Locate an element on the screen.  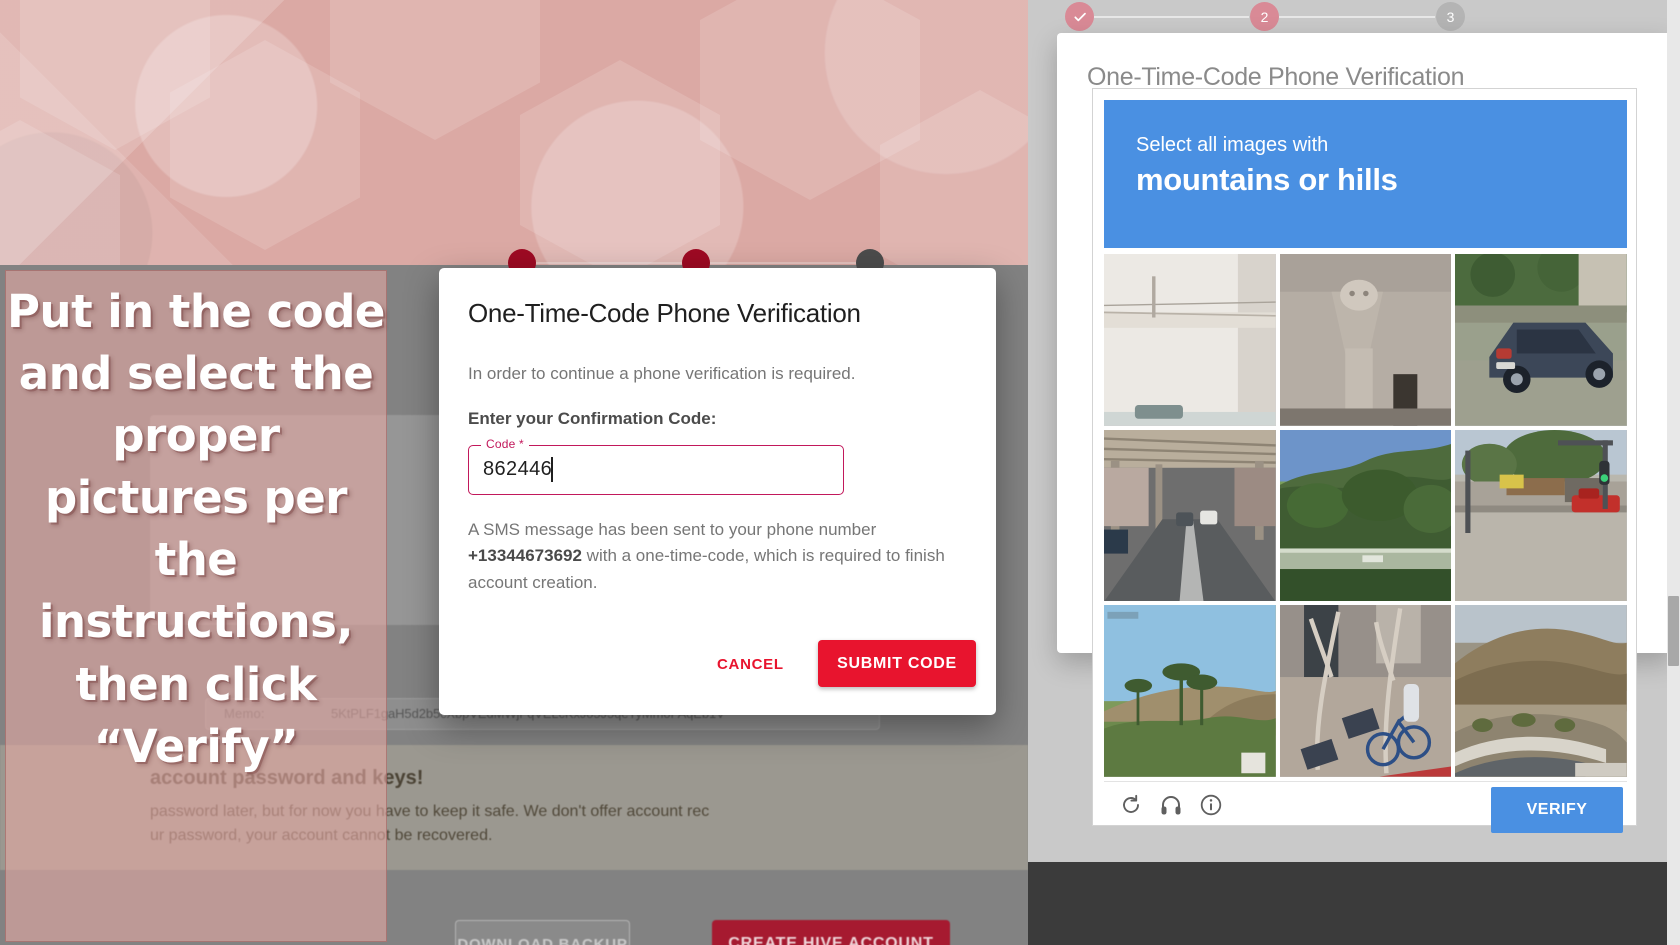
tile-3-image is located at coordinates (1541, 340).